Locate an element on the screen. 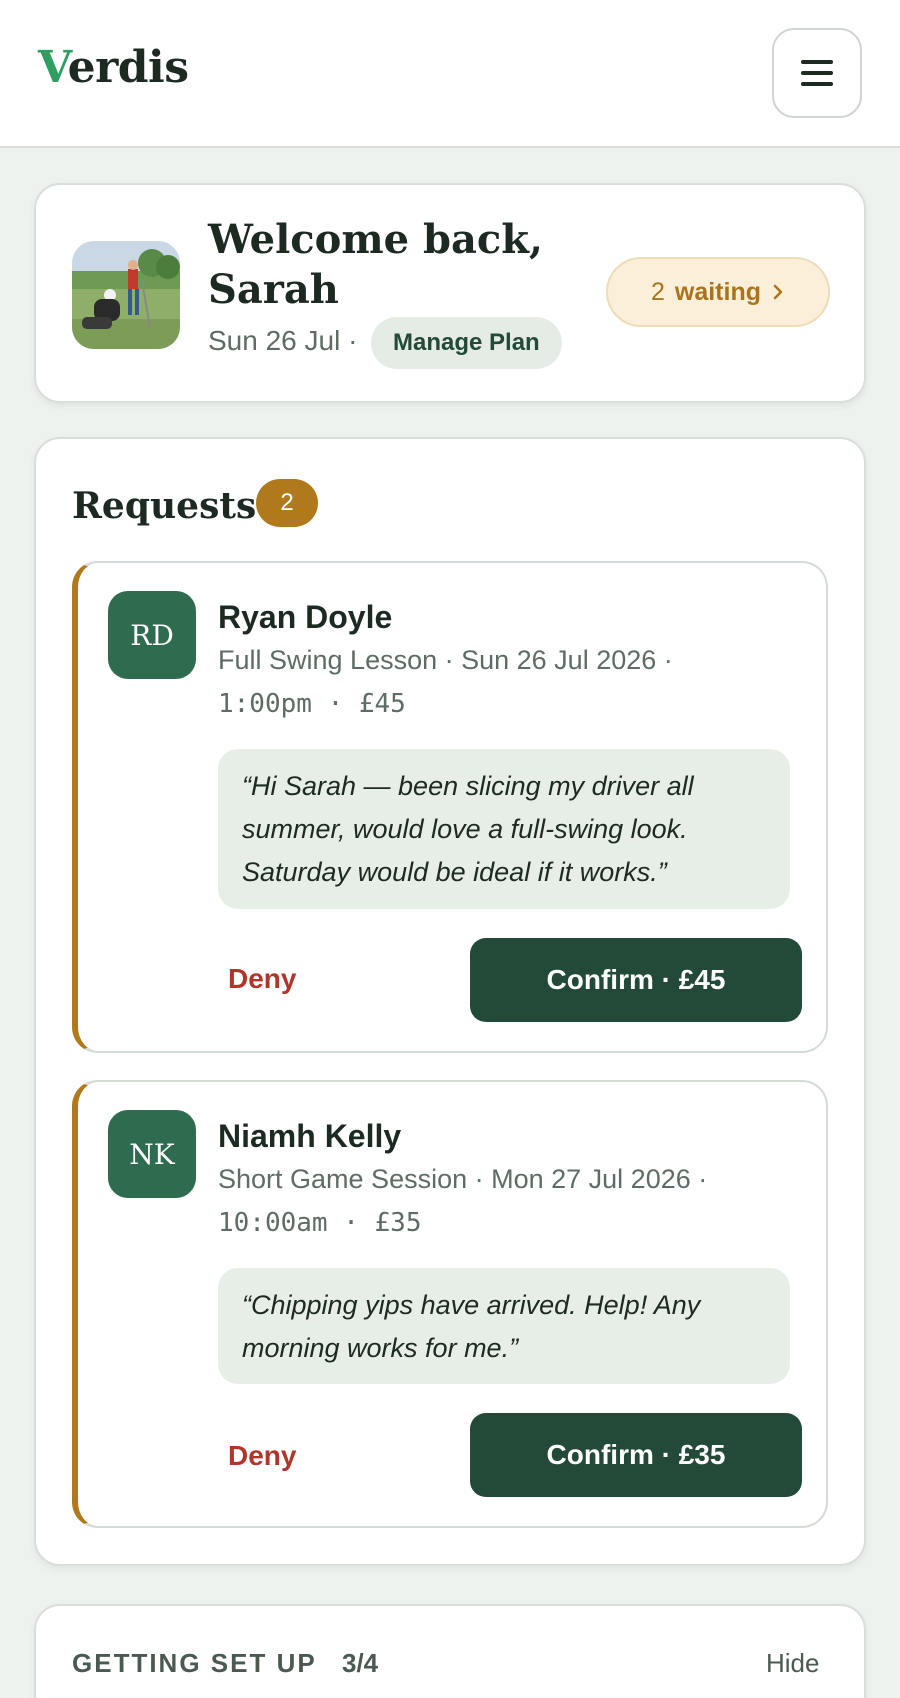 This screenshot has height=1698, width=900. chevron-right-icon is located at coordinates (778, 292).